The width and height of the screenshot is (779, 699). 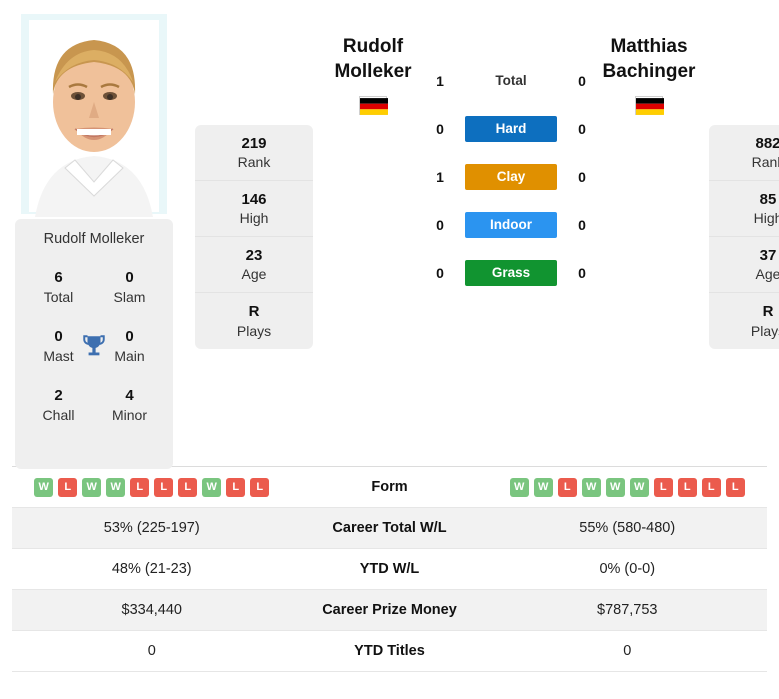 I want to click on left-stat-plays-value: R, so click(x=254, y=312).